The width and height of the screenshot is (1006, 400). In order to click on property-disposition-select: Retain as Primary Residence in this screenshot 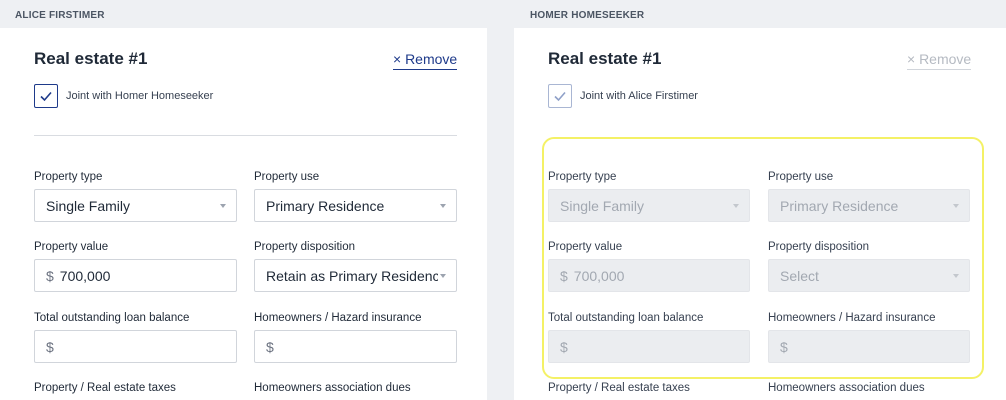, I will do `click(355, 275)`.